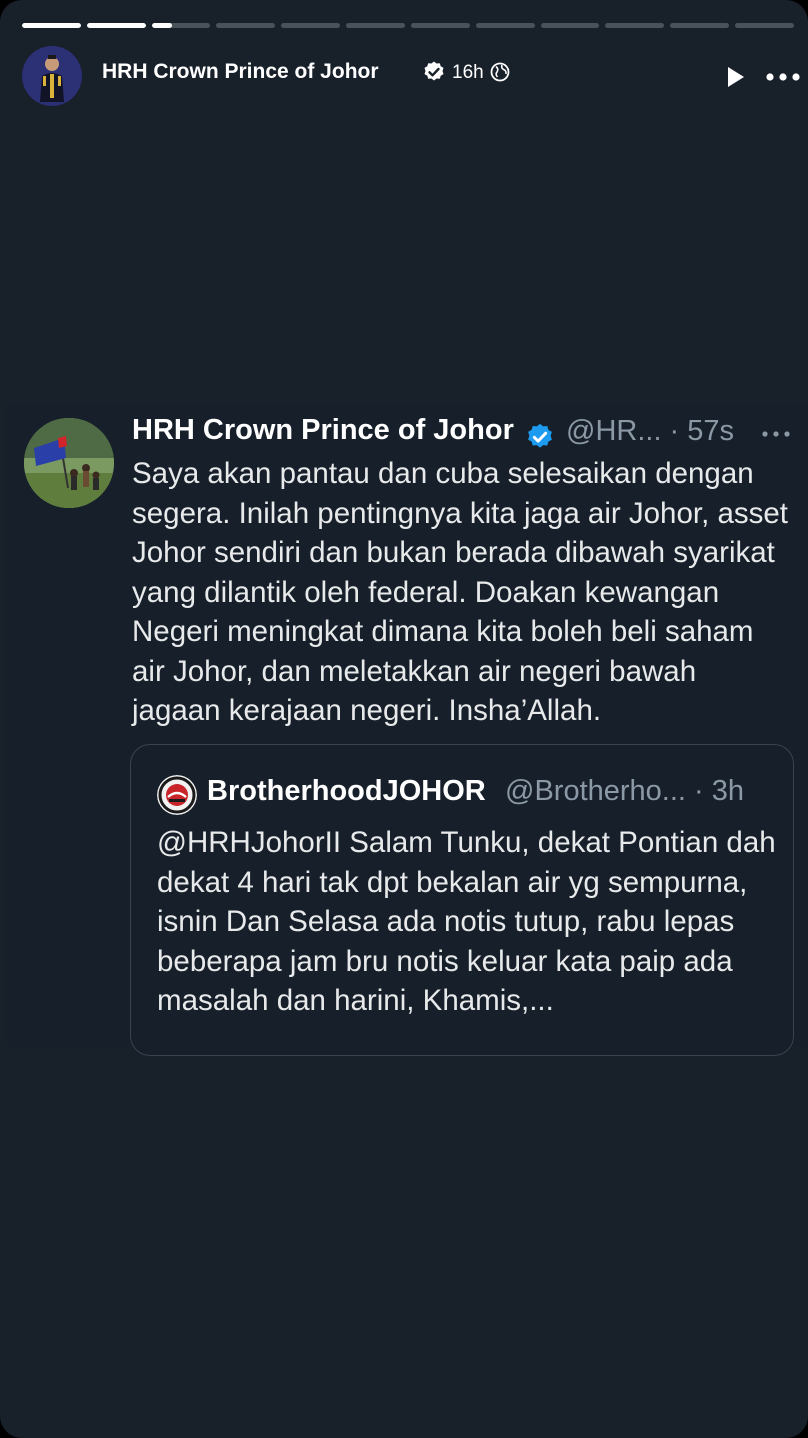 The width and height of the screenshot is (808, 1438). What do you see at coordinates (411, 77) in the screenshot?
I see `story-header: HRH Crown Prince of Johor 16h` at bounding box center [411, 77].